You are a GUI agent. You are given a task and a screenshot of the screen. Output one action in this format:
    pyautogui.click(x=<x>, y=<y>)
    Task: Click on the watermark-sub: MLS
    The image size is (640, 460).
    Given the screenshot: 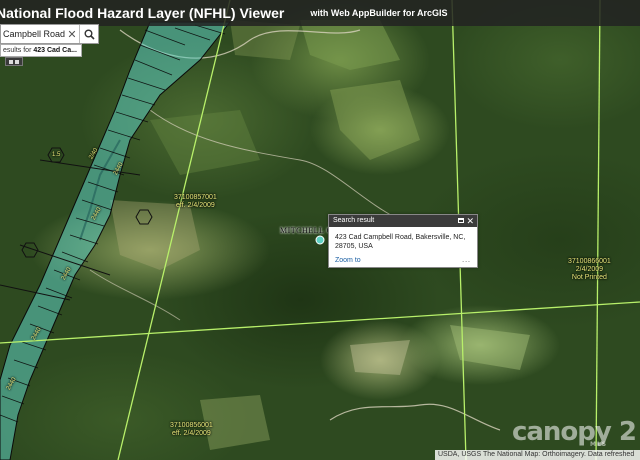 What is the action you would take?
    pyautogui.click(x=598, y=444)
    